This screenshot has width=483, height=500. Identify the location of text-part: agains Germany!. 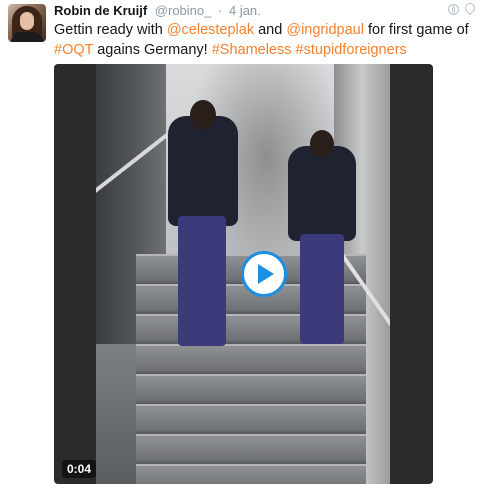
(152, 50).